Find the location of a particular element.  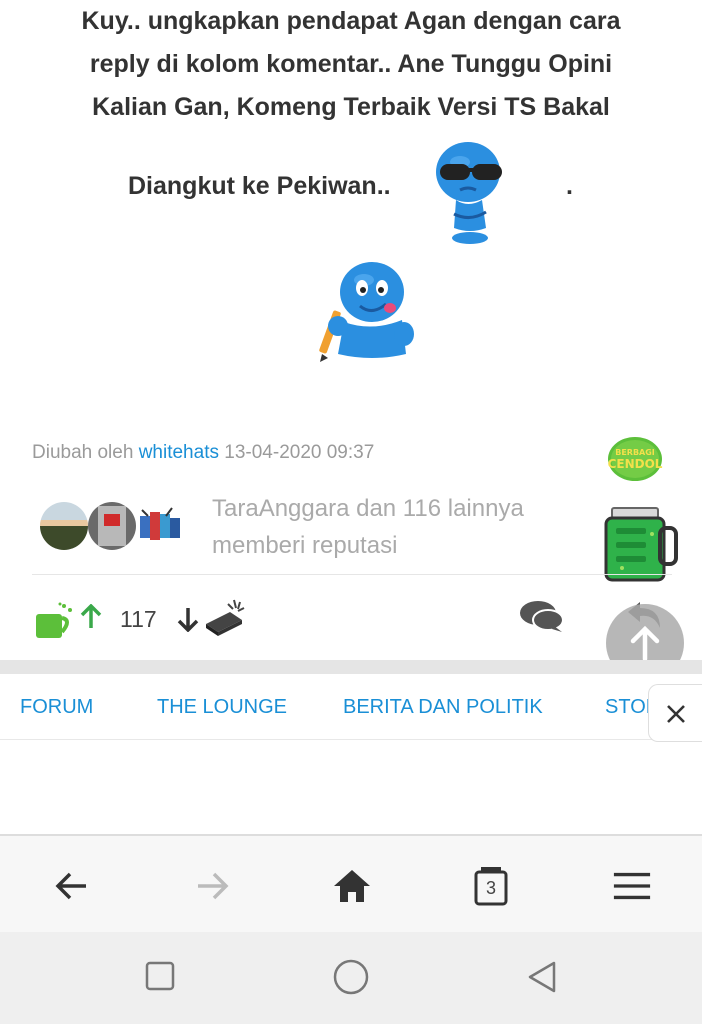

post-action-row: 117 is located at coordinates (351, 620).